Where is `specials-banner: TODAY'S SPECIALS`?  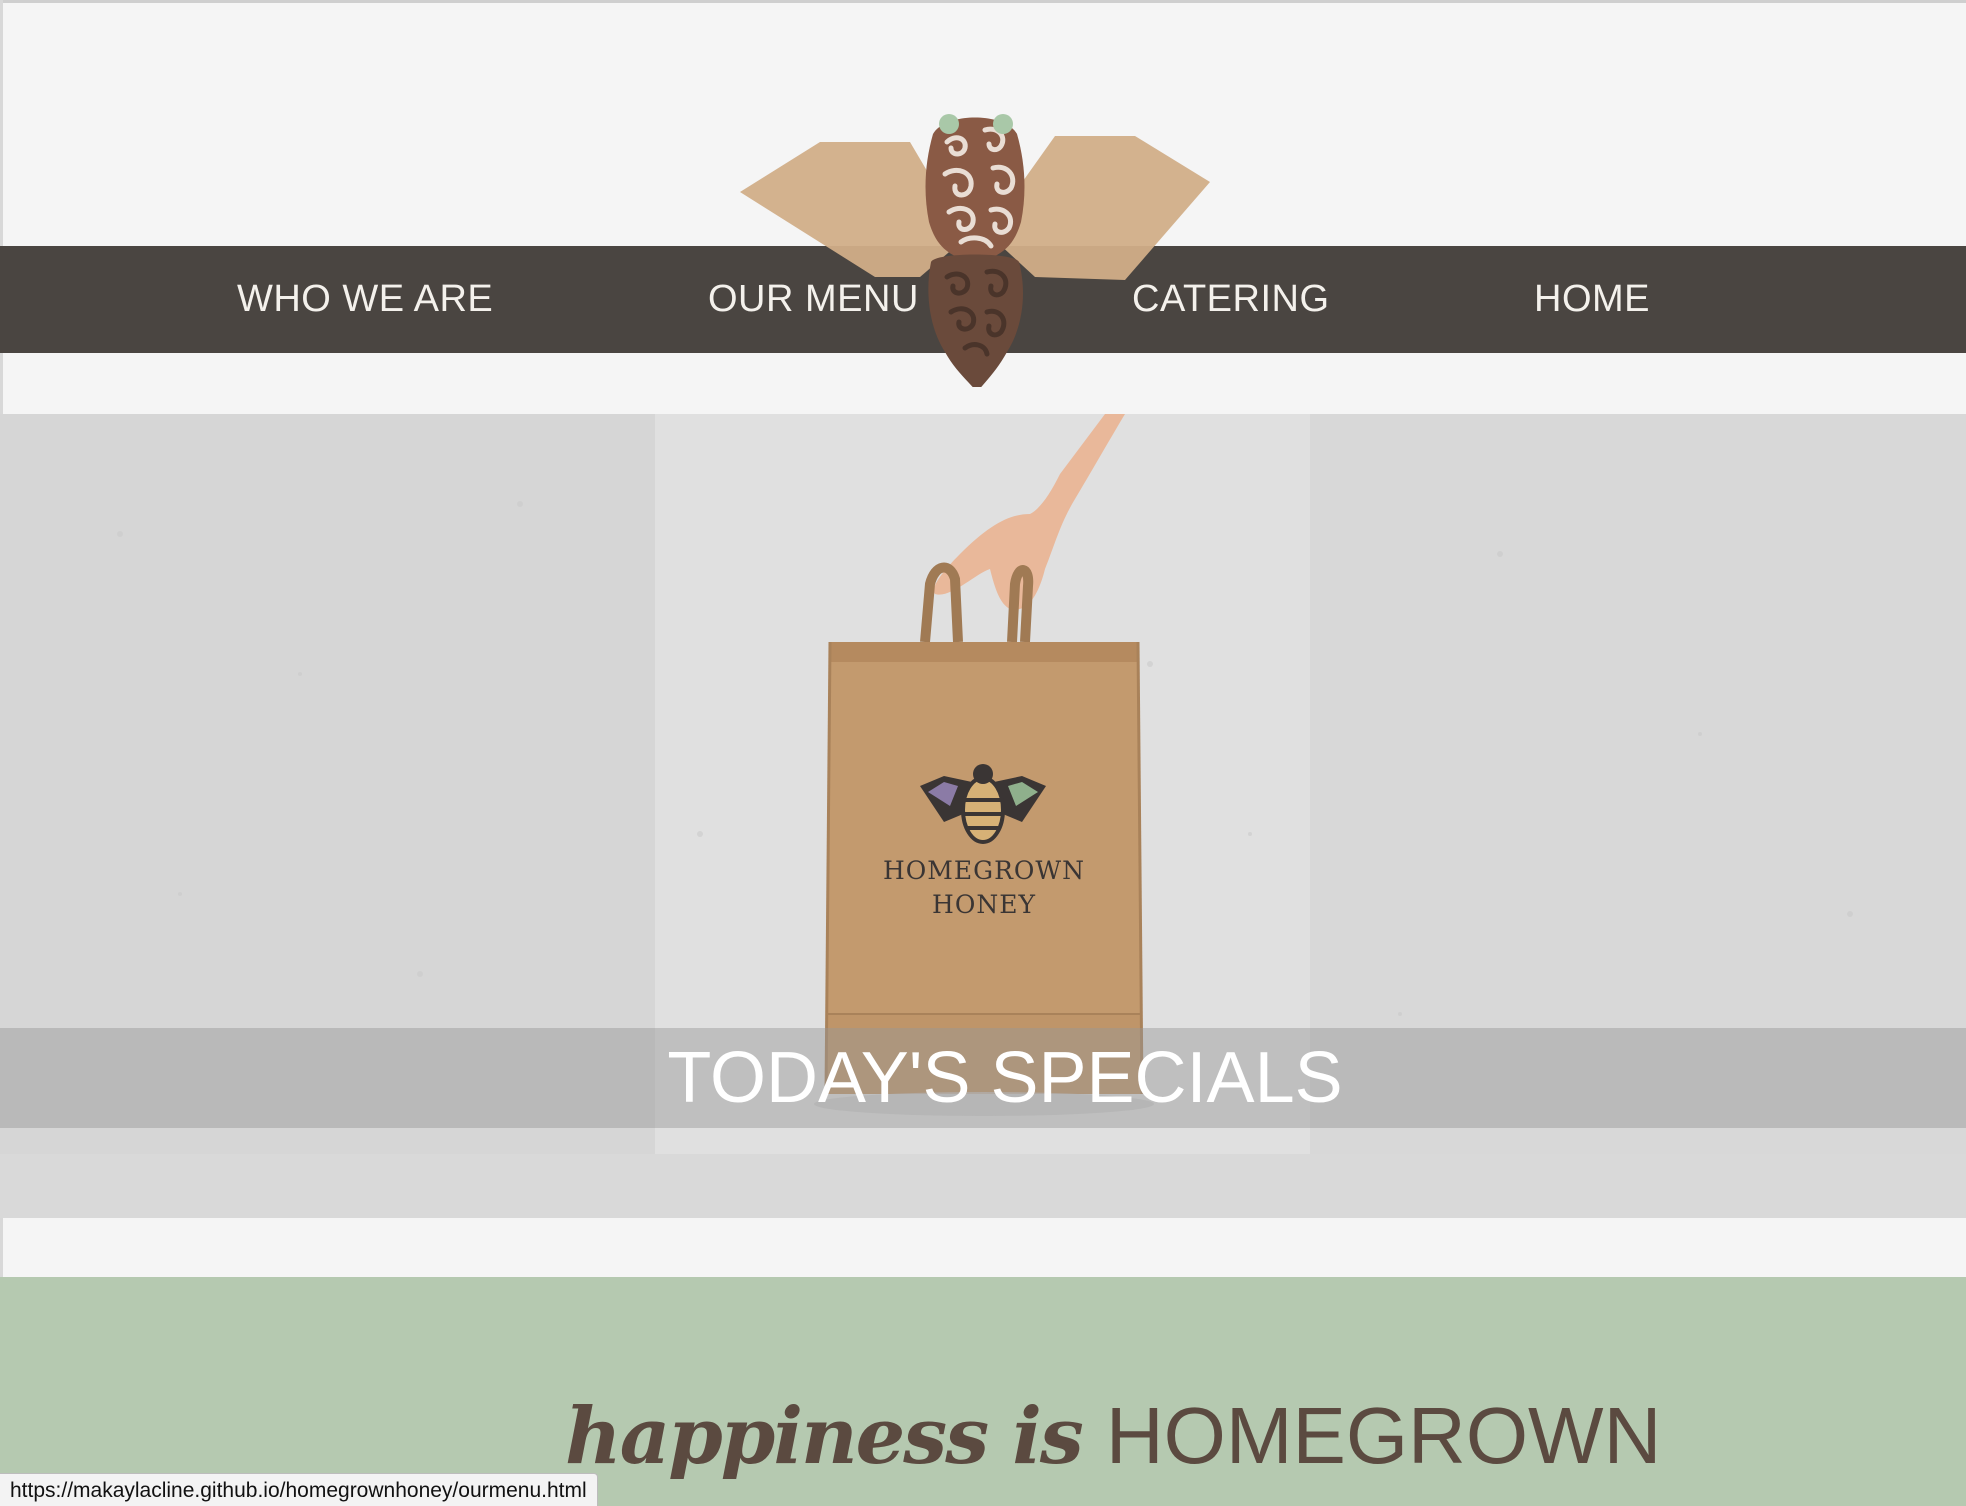
specials-banner: TODAY'S SPECIALS is located at coordinates (983, 1078).